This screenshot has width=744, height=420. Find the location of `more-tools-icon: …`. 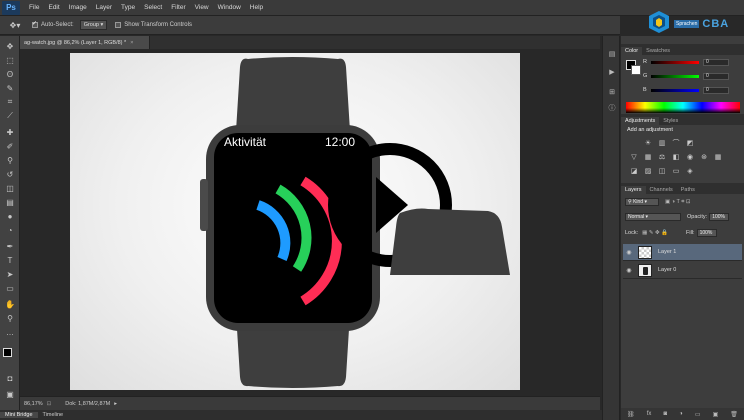

more-tools-icon: … is located at coordinates (10, 332).